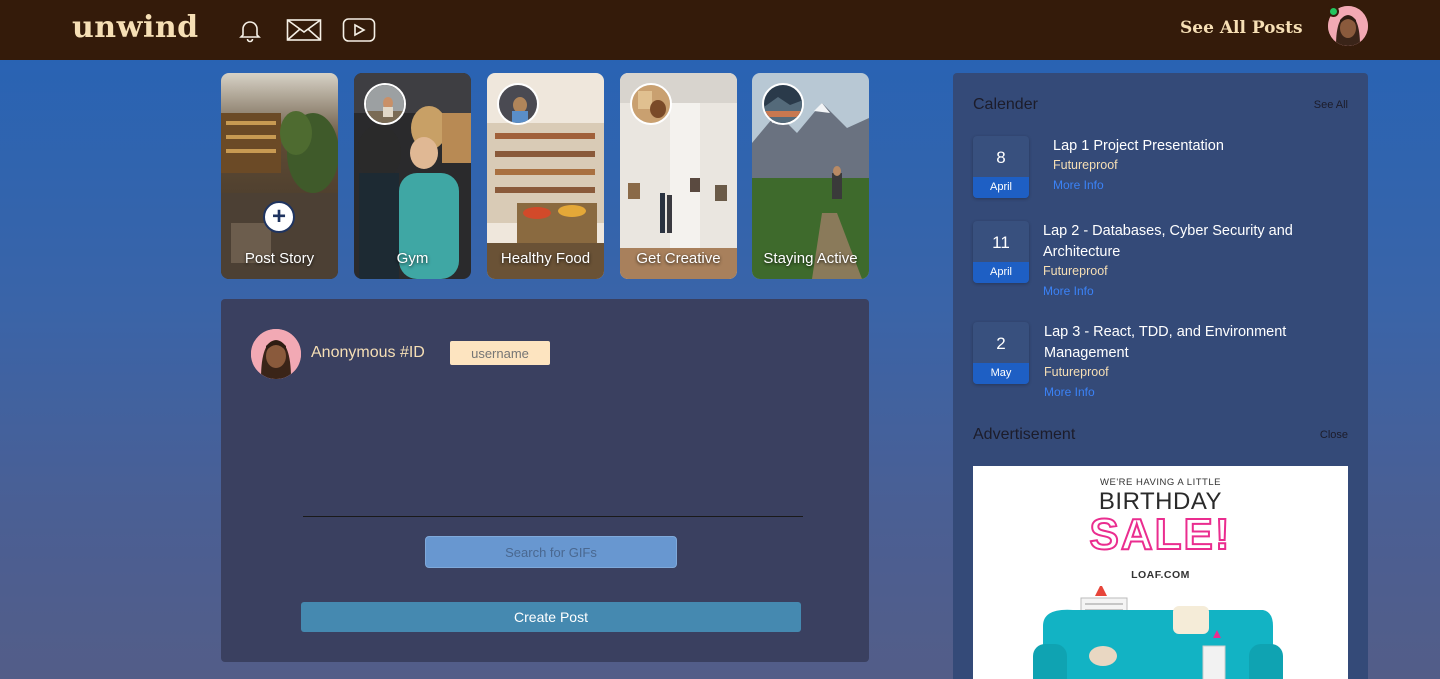  Describe the element at coordinates (368, 352) in the screenshot. I see `post-author-name: Anonymous #ID` at that location.